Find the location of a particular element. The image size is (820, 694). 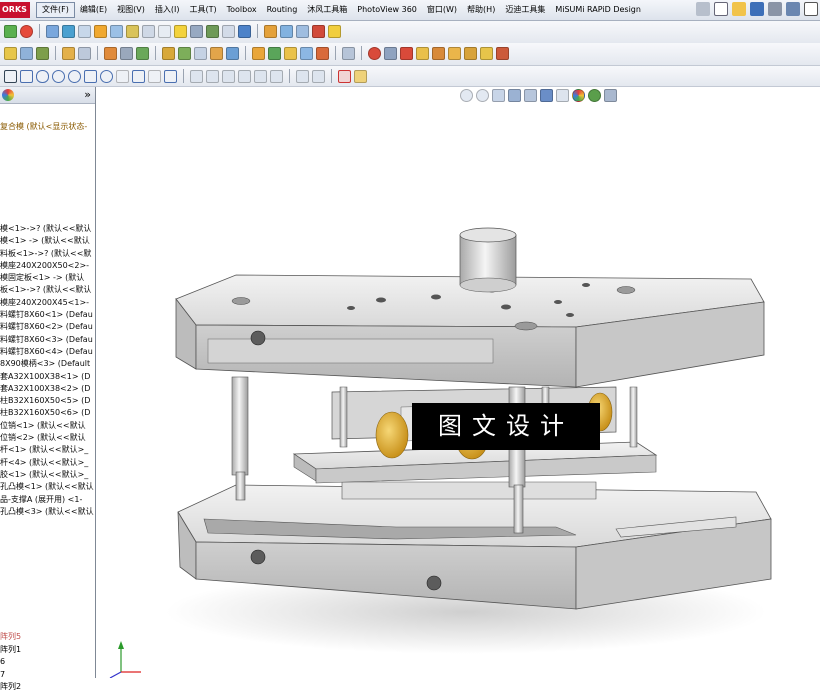

linear-pattern-icon is located at coordinates (260, 76).